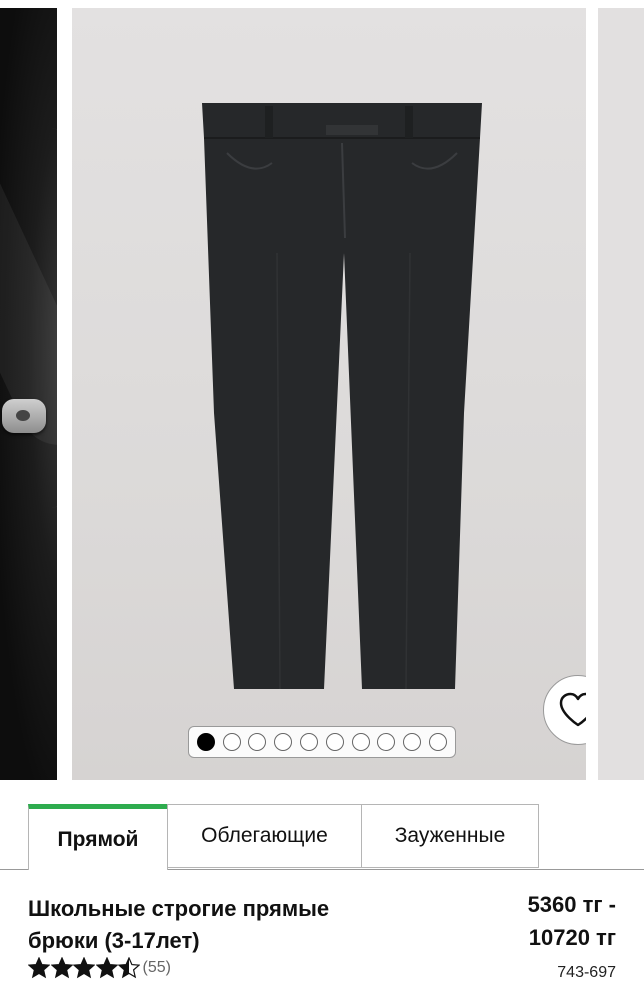 The image size is (644, 1000). I want to click on rating-stars, so click(84, 968).